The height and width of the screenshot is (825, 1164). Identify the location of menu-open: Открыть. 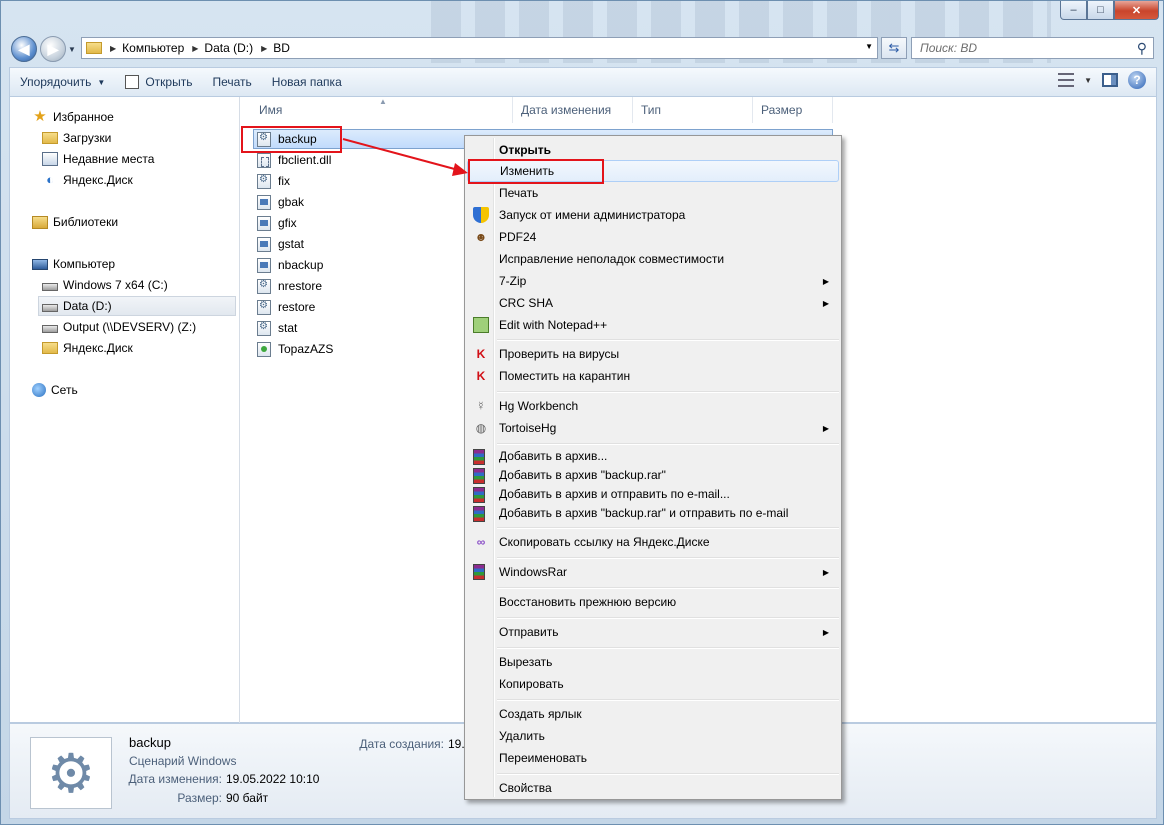
(653, 150).